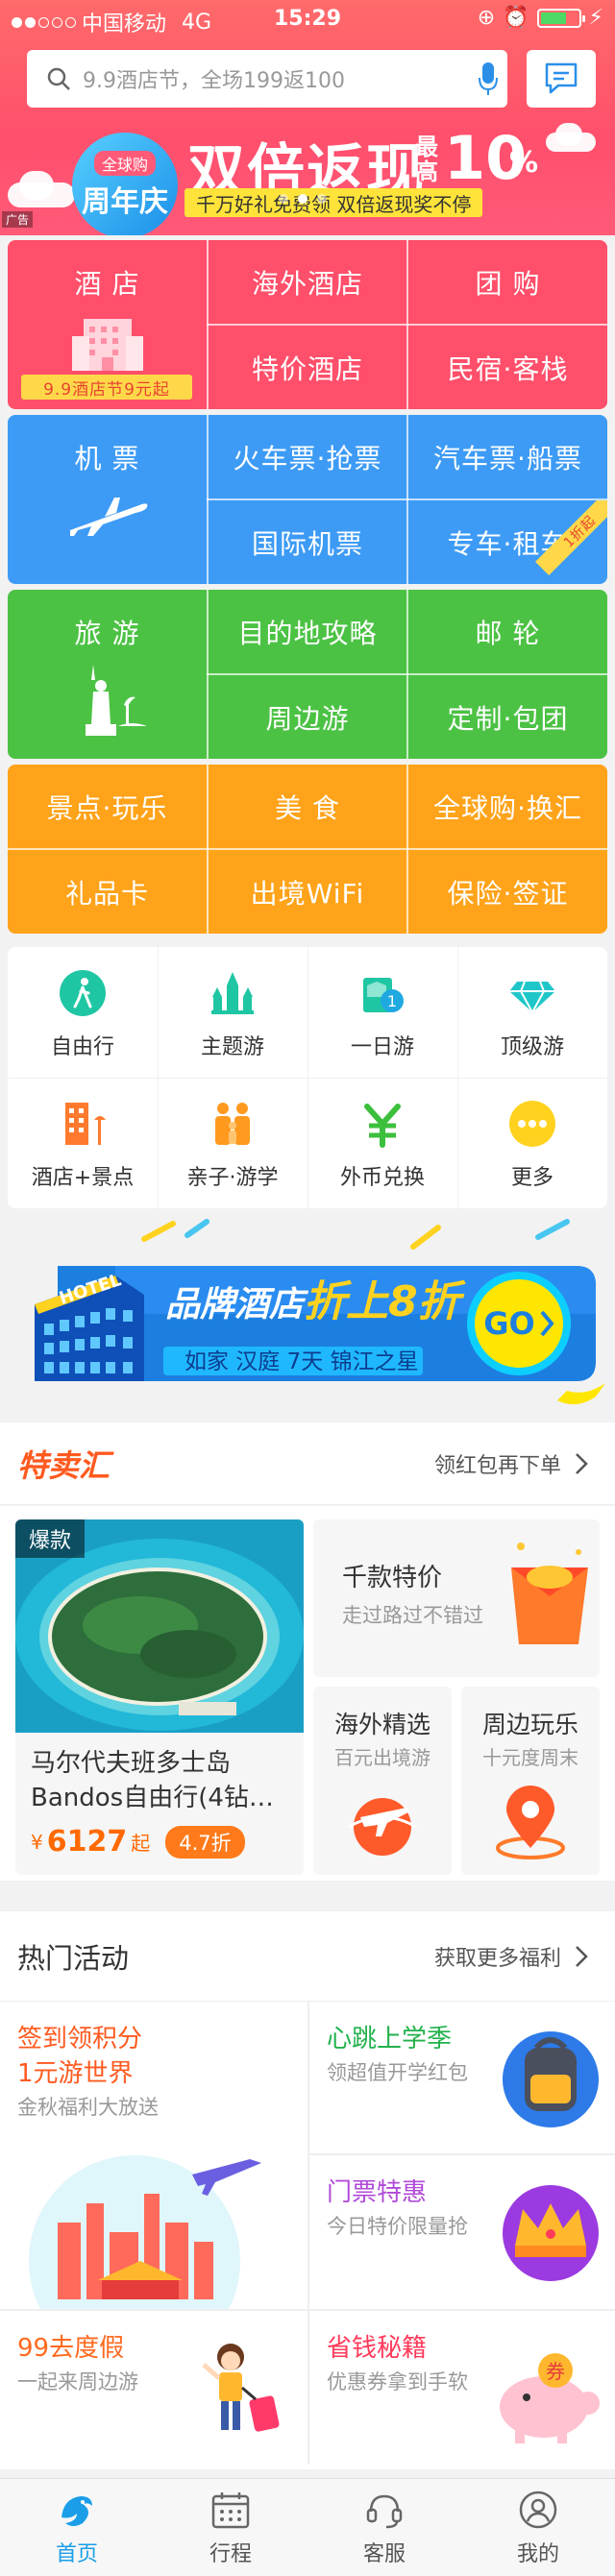 The image size is (615, 2576). What do you see at coordinates (77, 2527) in the screenshot?
I see `tab-home: 首页` at bounding box center [77, 2527].